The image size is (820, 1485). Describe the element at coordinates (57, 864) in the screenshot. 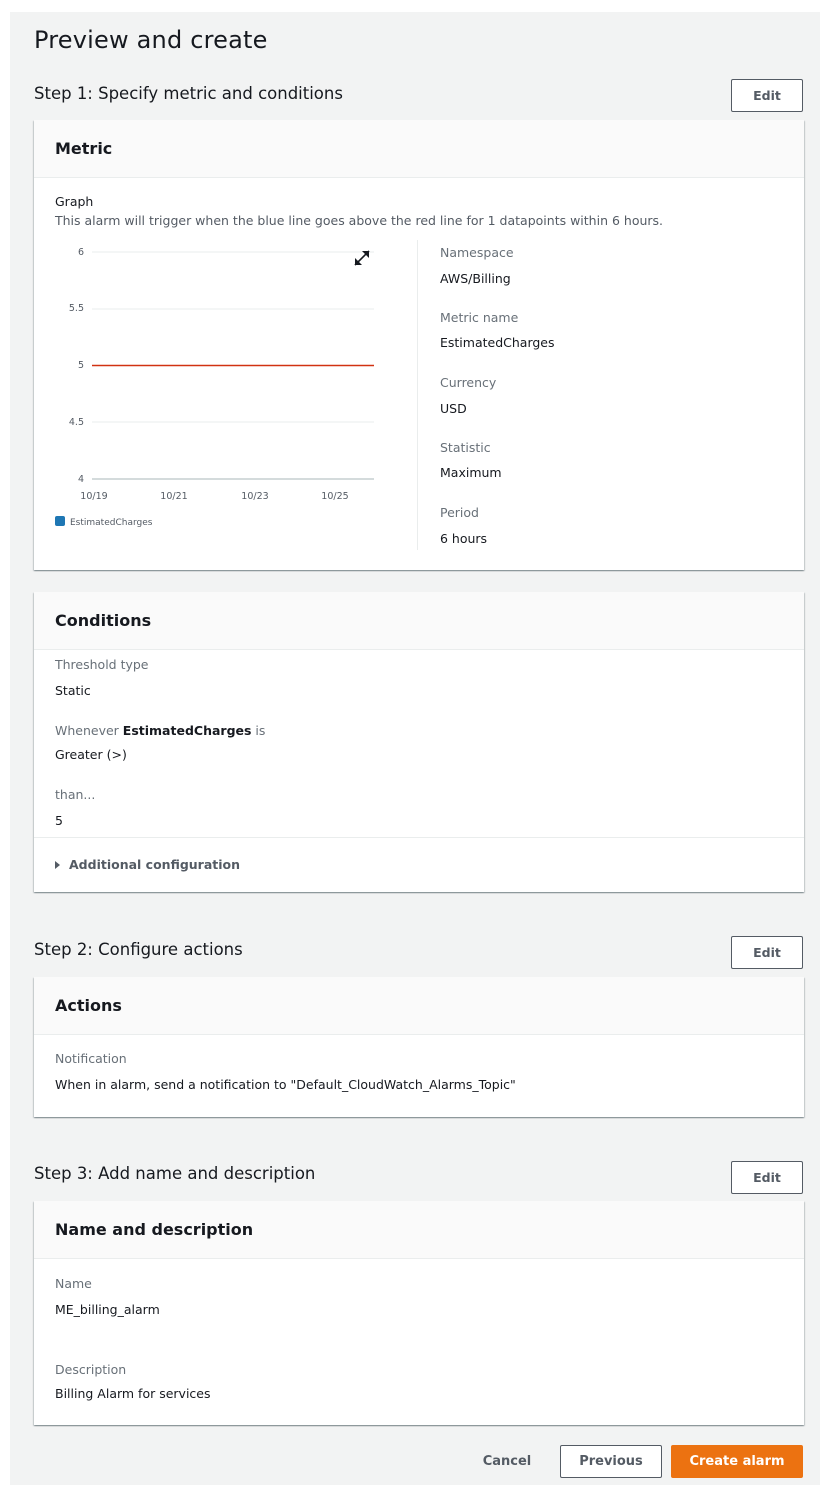

I see `caret-right-icon` at that location.